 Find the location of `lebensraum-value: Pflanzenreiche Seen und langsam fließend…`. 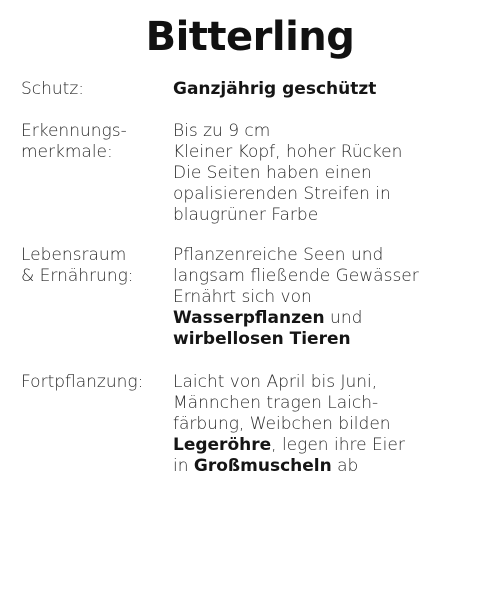

lebensraum-value: Pflanzenreiche Seen und langsam fließend… is located at coordinates (333, 297).